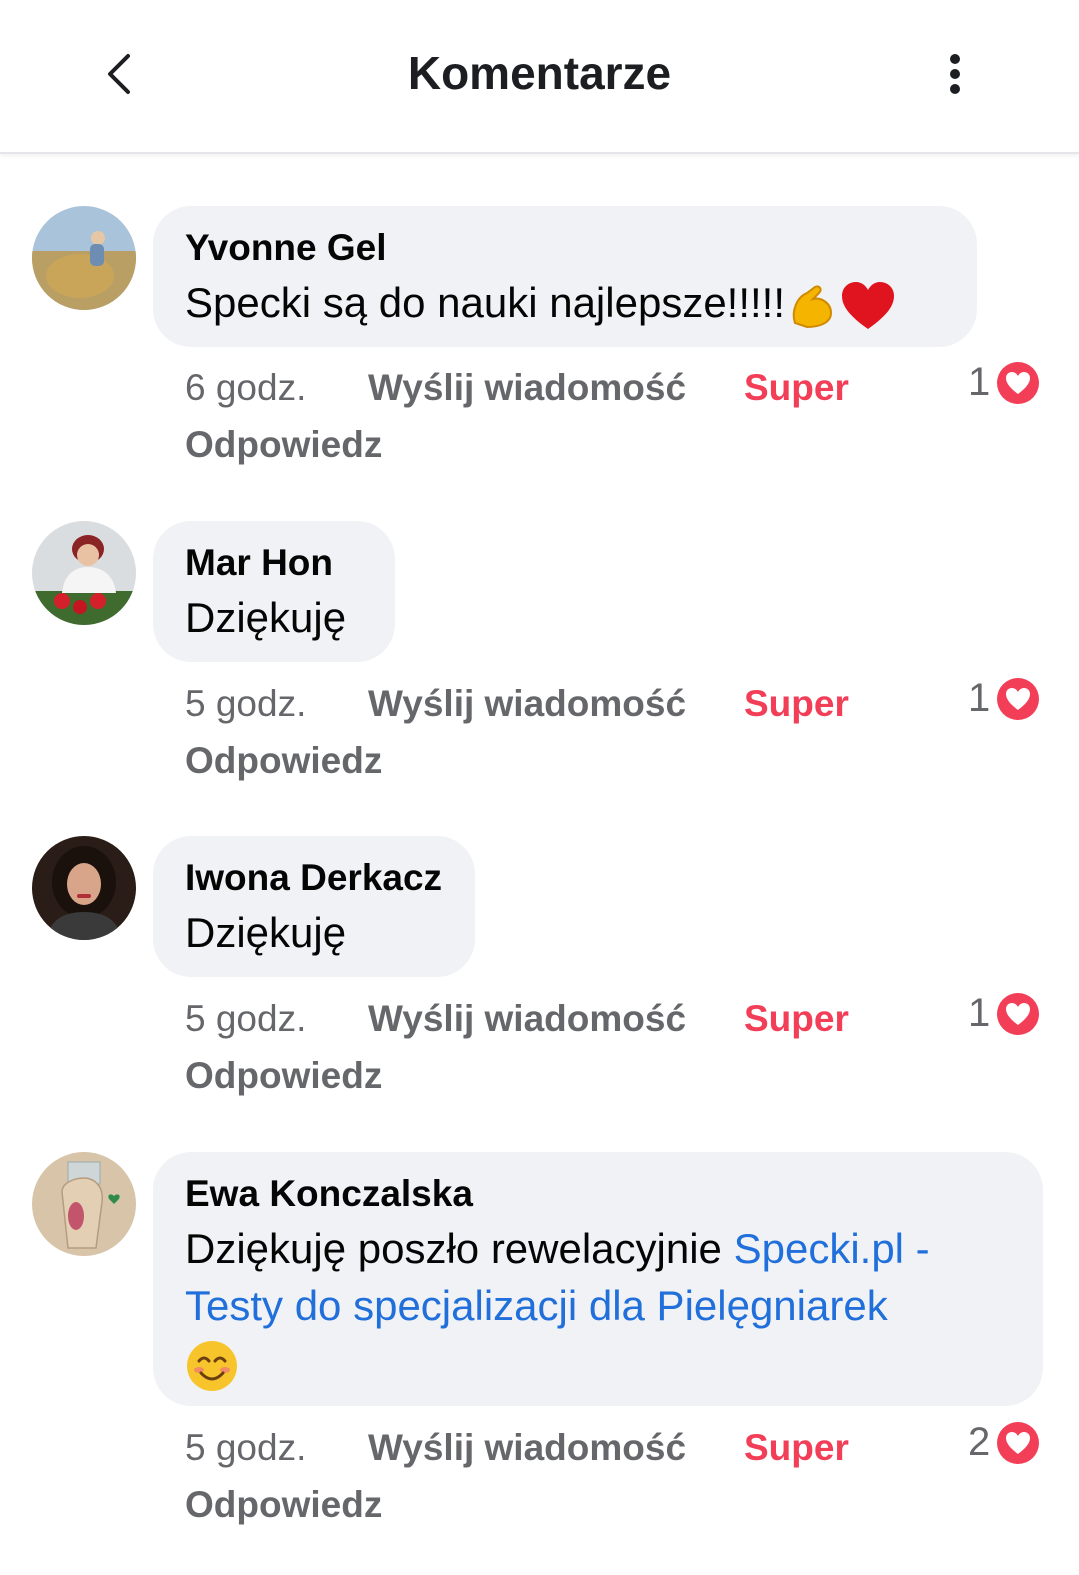 Image resolution: width=1079 pixels, height=1575 pixels. I want to click on comment-text: Specki są do nauki najlepsze!!!!!, so click(565, 303).